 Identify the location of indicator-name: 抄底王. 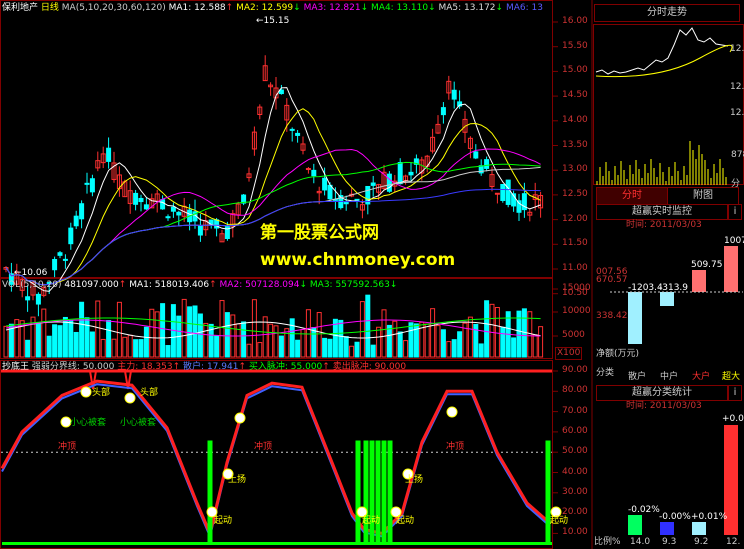
(15, 367).